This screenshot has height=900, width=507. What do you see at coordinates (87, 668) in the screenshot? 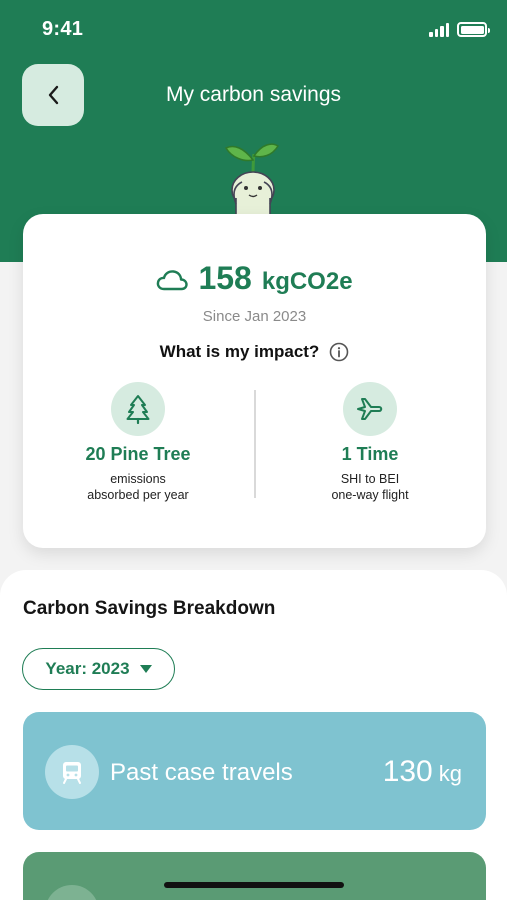
I see `year-filter-label: Year: 2023` at bounding box center [87, 668].